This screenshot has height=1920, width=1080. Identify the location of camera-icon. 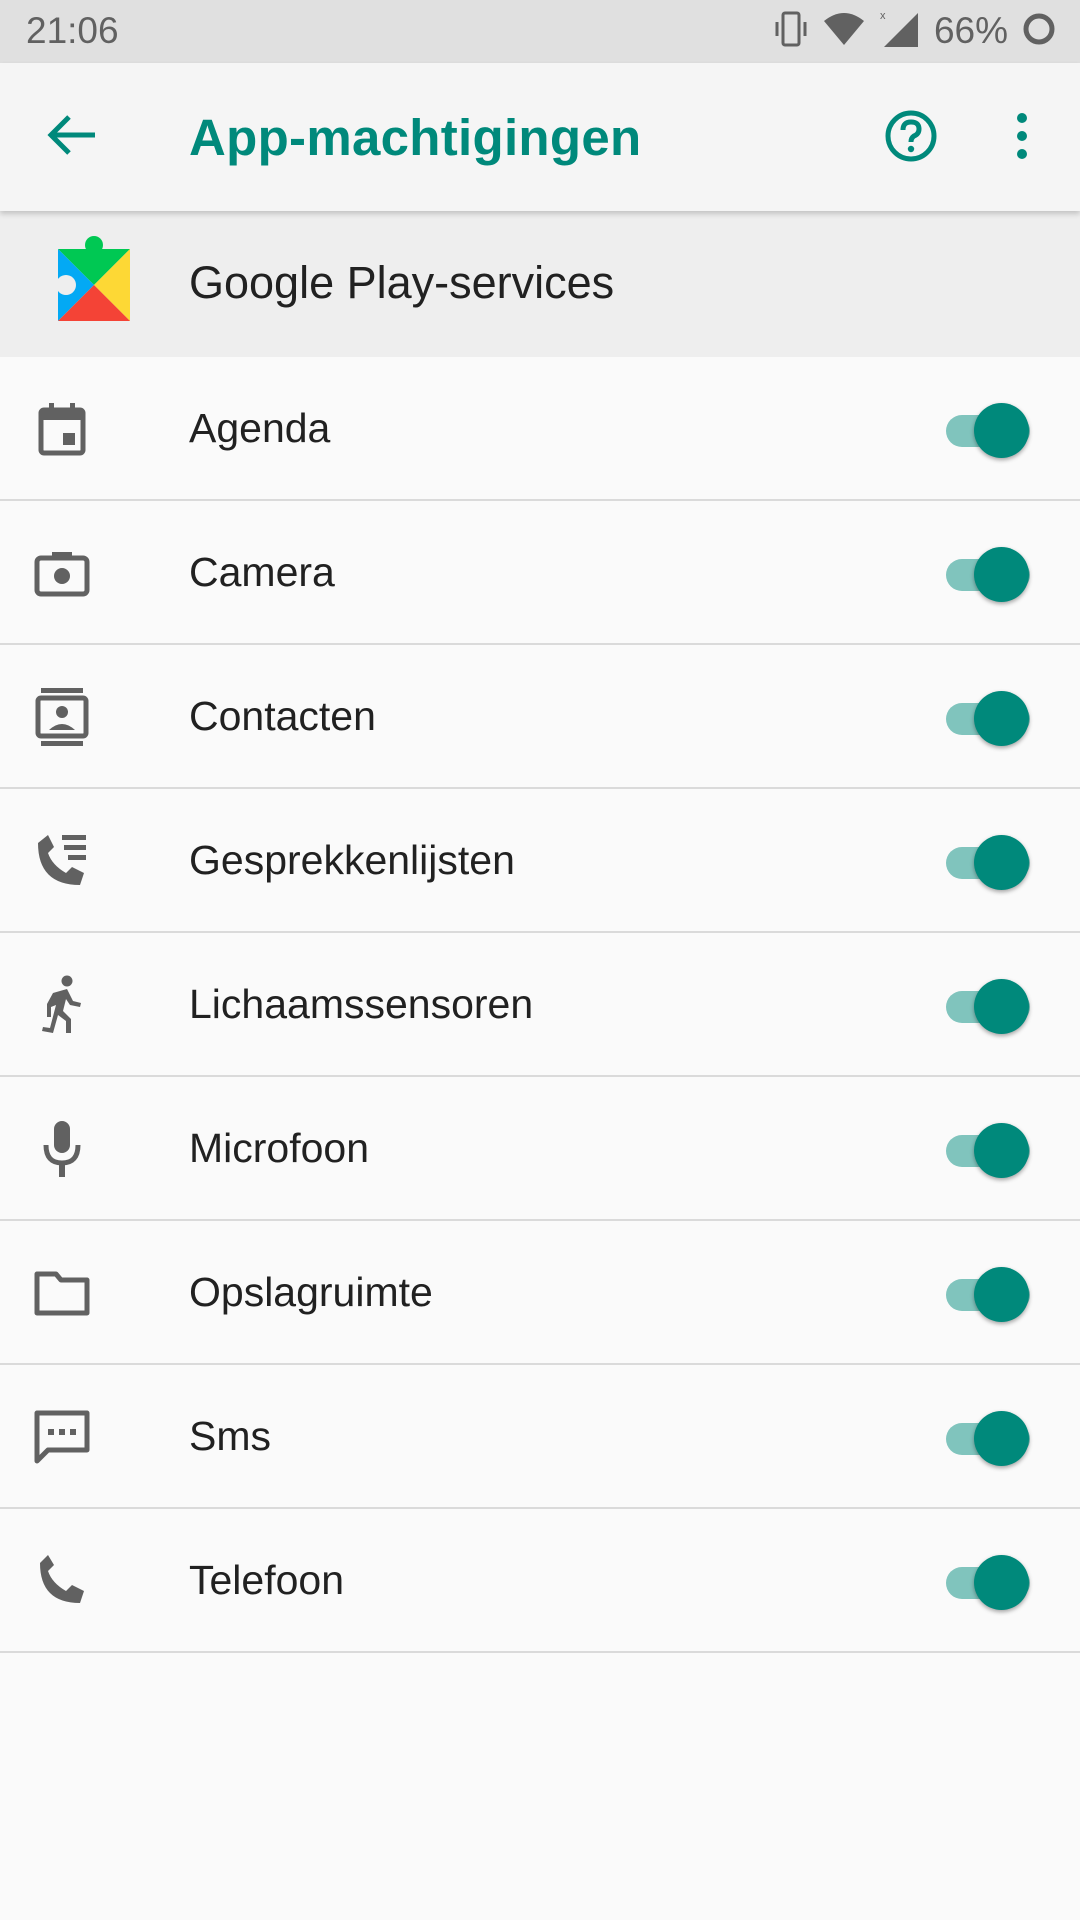
(62, 573).